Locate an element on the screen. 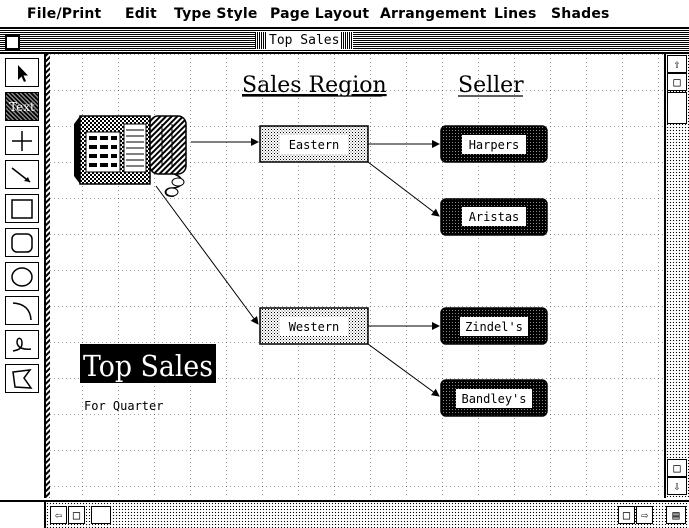  menu-arrangement: Arrangement is located at coordinates (433, 14).